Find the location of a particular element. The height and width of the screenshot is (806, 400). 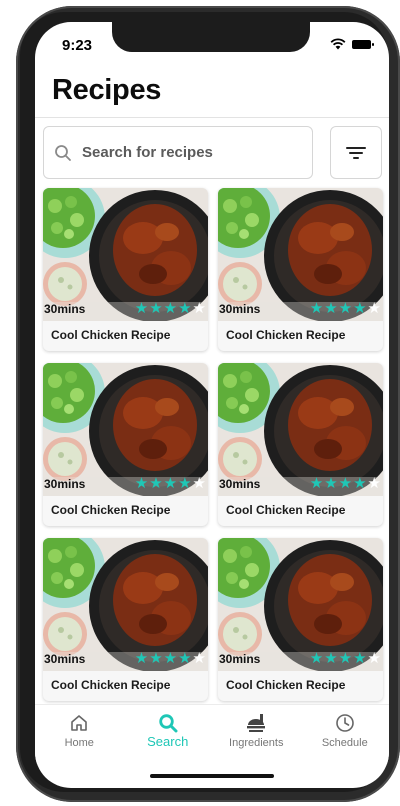

status-icons is located at coordinates (352, 44).